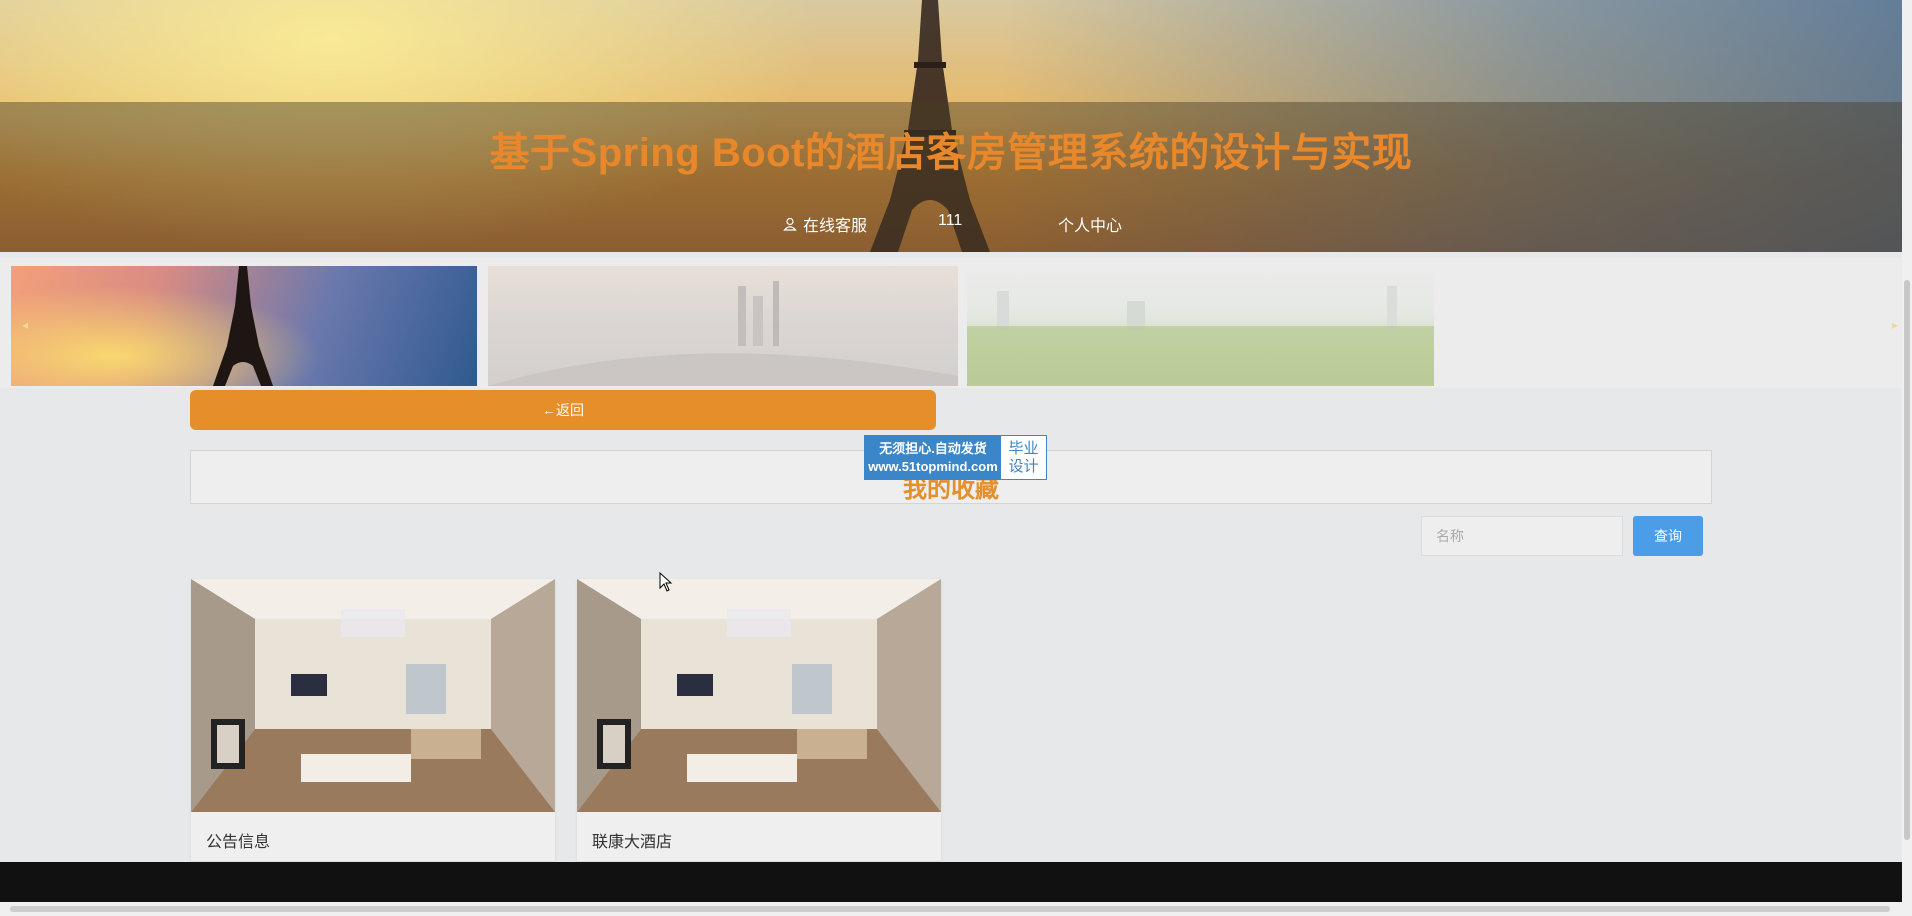 The height and width of the screenshot is (916, 1912). I want to click on horizontal-scrollbar, so click(956, 909).